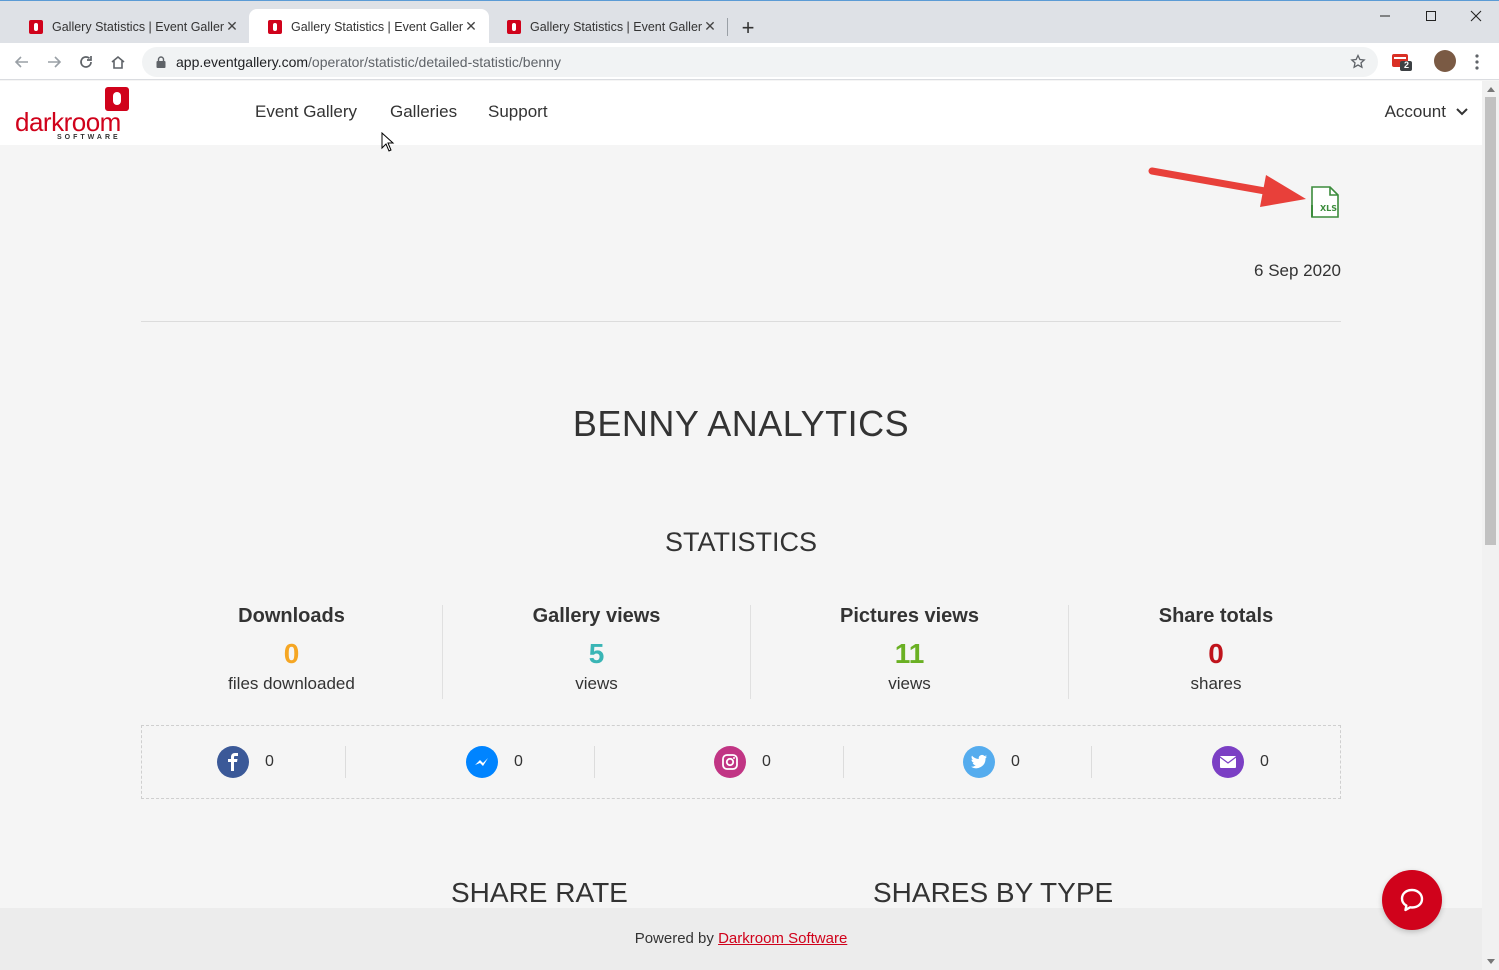 This screenshot has height=970, width=1499. I want to click on share-breakdown: 0 0 0 0 0, so click(741, 762).